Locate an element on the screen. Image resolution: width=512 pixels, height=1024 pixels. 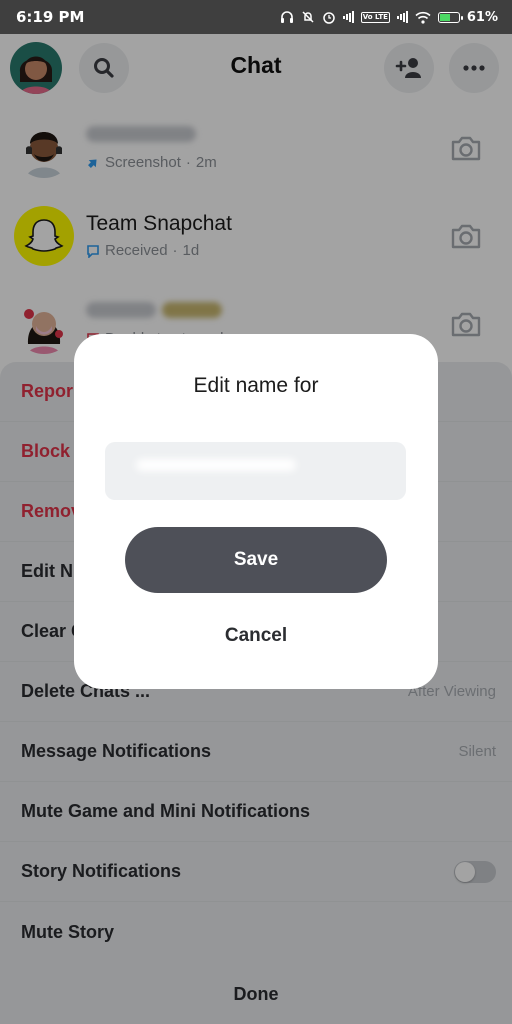
redacted-input-text is located at coordinates (216, 465).